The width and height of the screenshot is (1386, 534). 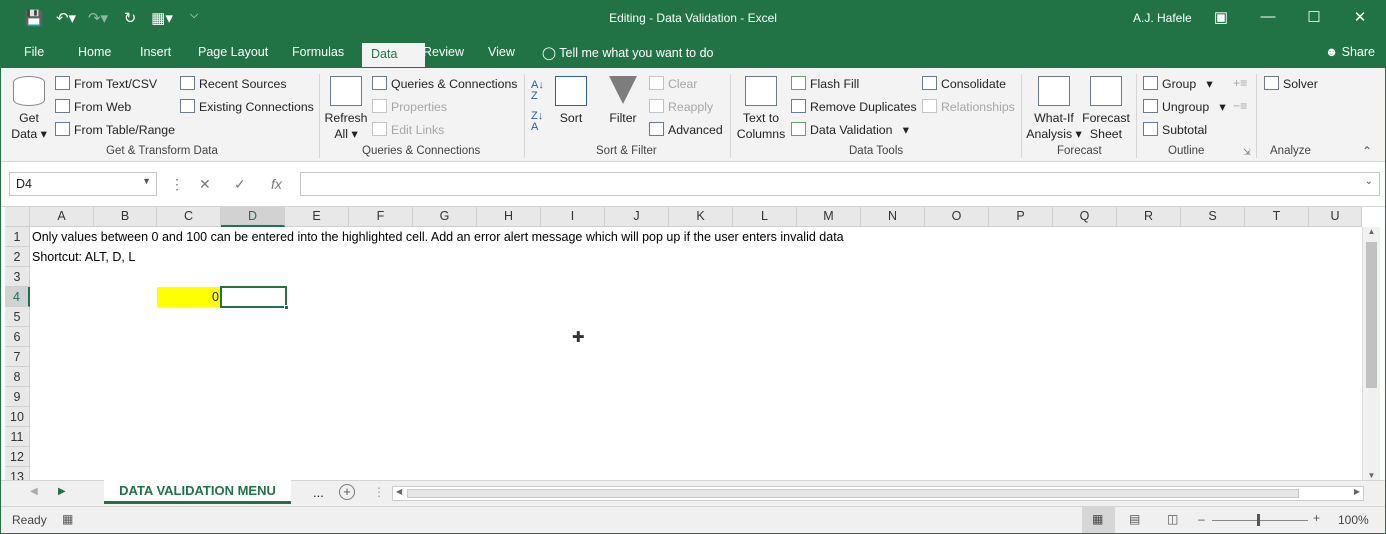 I want to click on column-header-g: G, so click(x=445, y=217).